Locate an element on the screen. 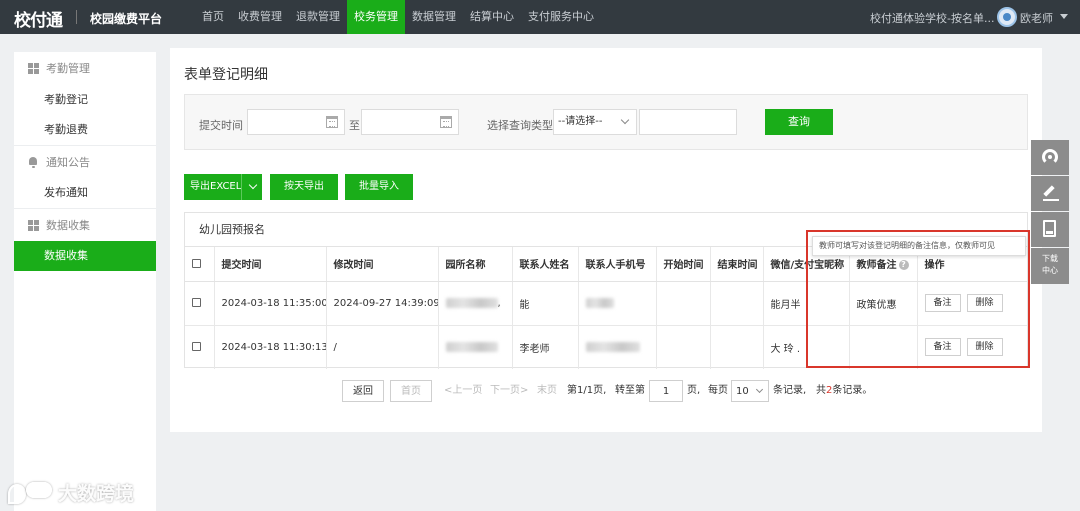  column-header: 联系人姓名 is located at coordinates (545, 264).